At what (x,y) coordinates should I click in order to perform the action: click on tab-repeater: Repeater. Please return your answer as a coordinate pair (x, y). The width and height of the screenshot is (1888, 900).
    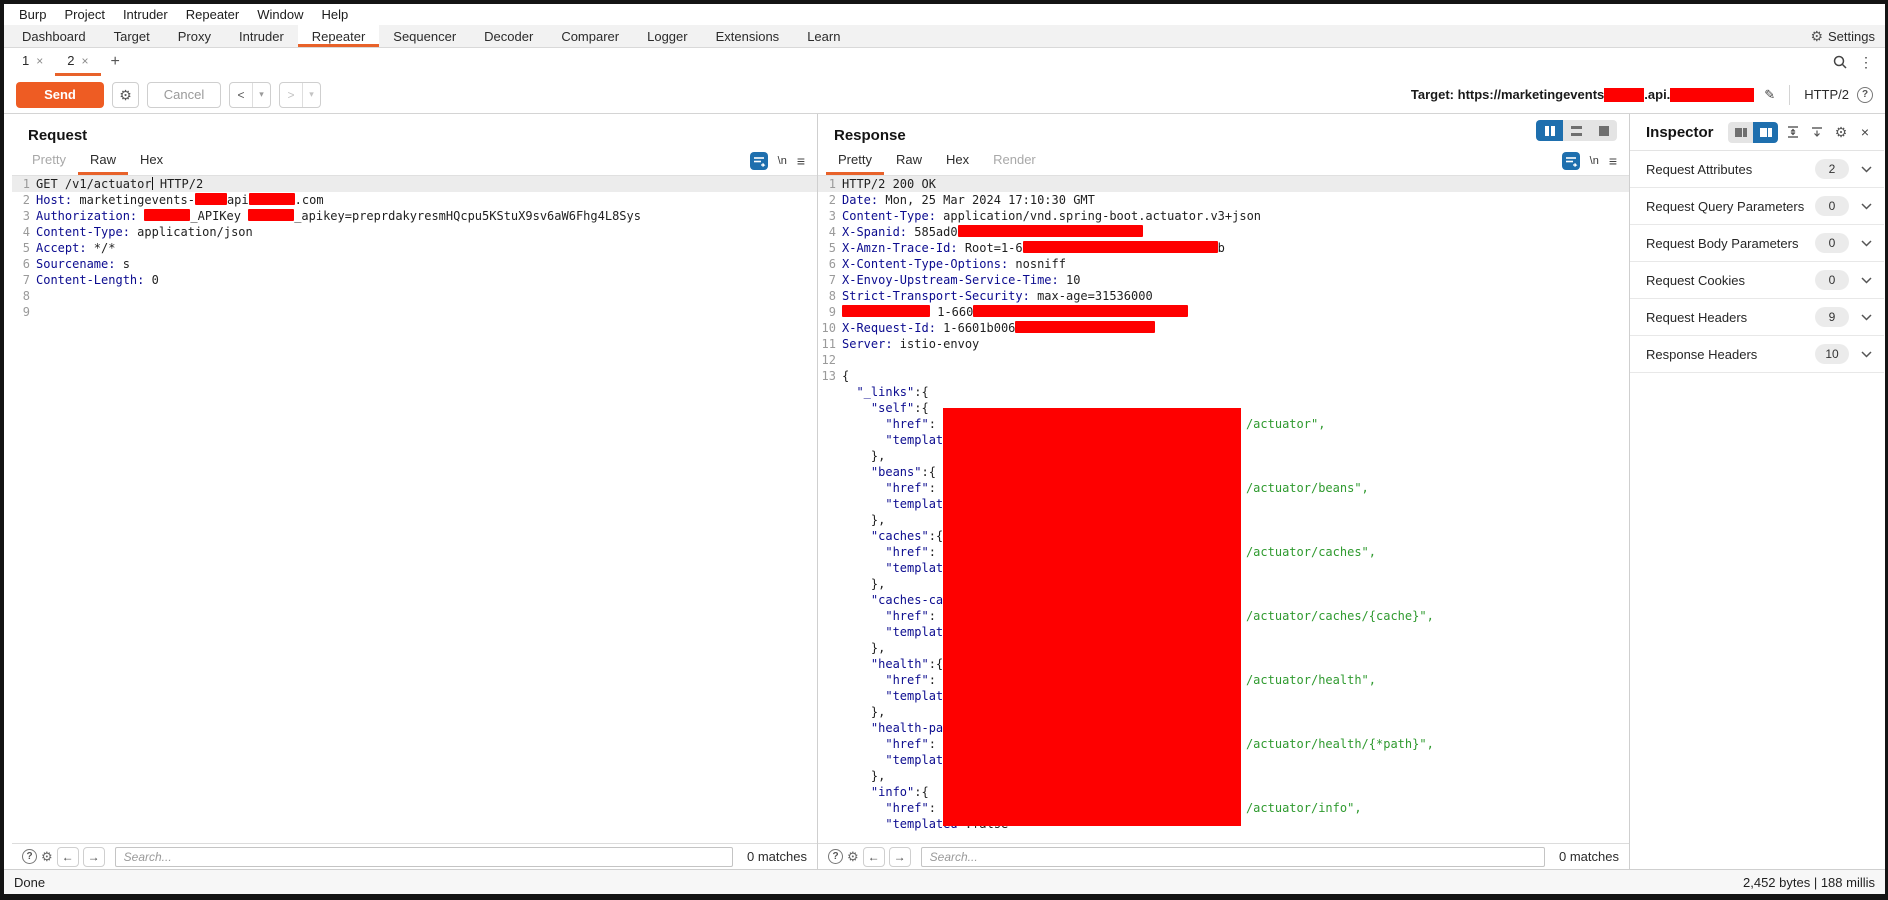
    Looking at the image, I should click on (338, 36).